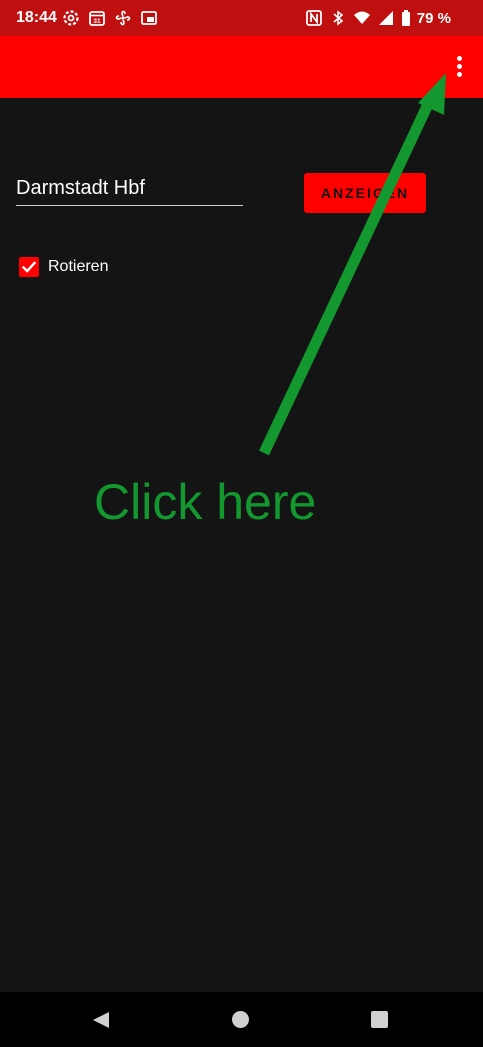 The width and height of the screenshot is (483, 1047). What do you see at coordinates (379, 1019) in the screenshot?
I see `recents-icon` at bounding box center [379, 1019].